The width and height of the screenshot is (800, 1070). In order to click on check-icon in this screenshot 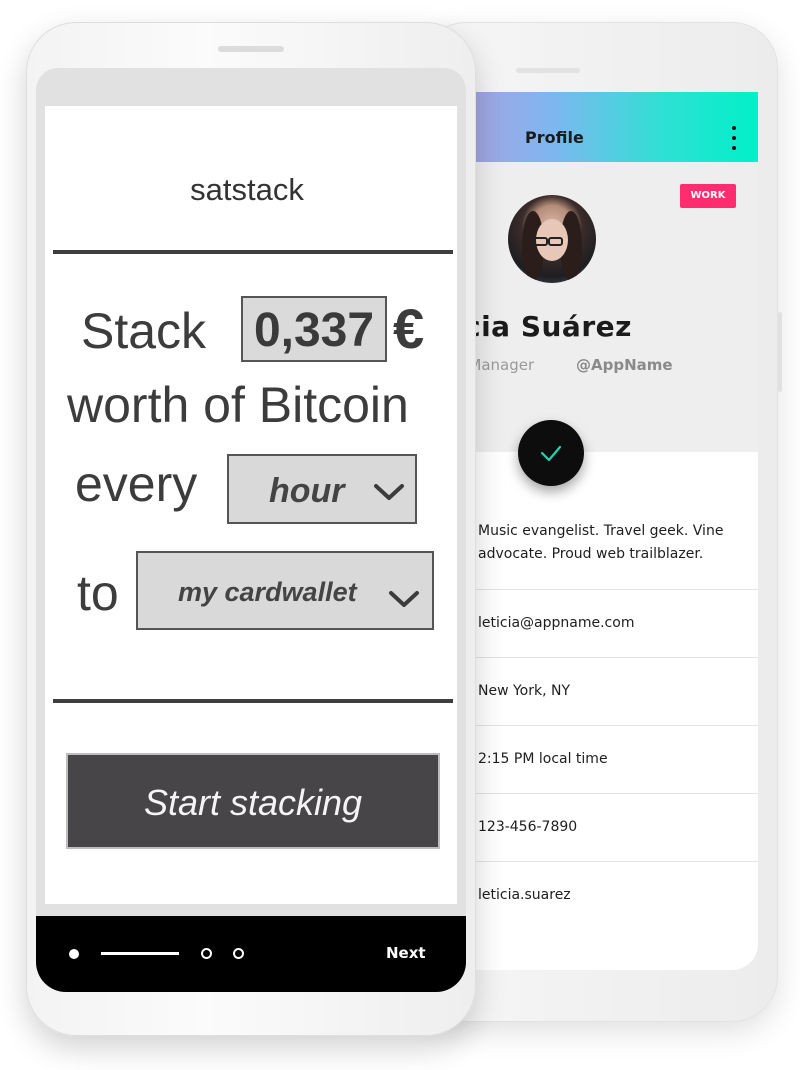, I will do `click(551, 453)`.